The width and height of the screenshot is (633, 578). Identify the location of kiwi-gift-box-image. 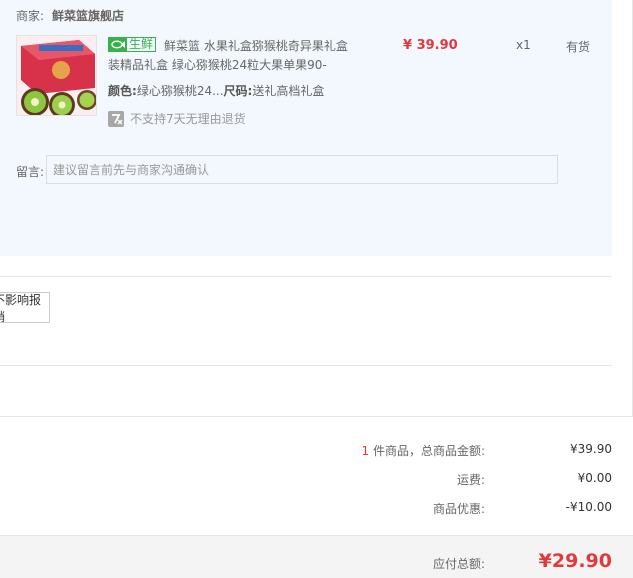
(56, 75).